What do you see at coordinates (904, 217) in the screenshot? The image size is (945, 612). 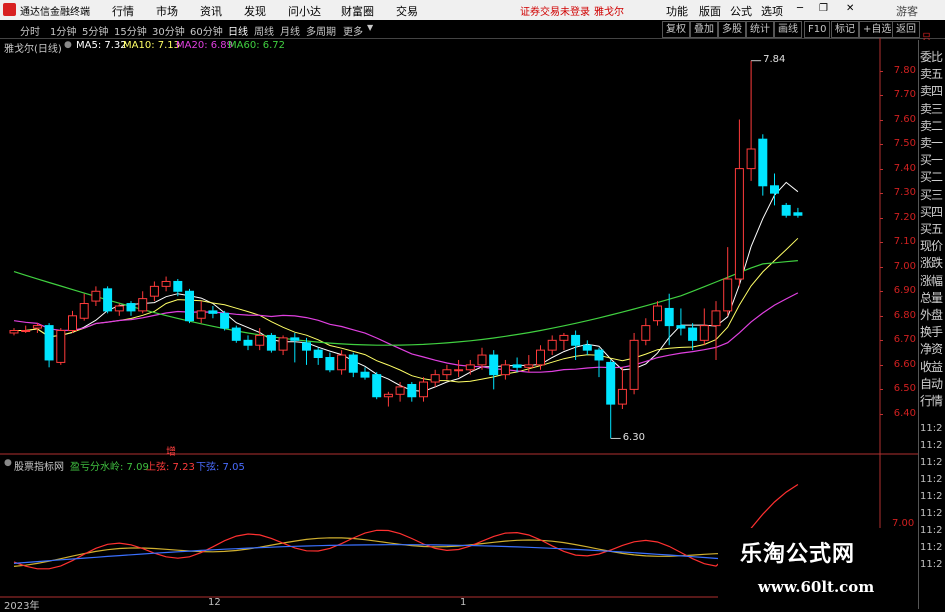 I see `price-axis-label: 7.20` at bounding box center [904, 217].